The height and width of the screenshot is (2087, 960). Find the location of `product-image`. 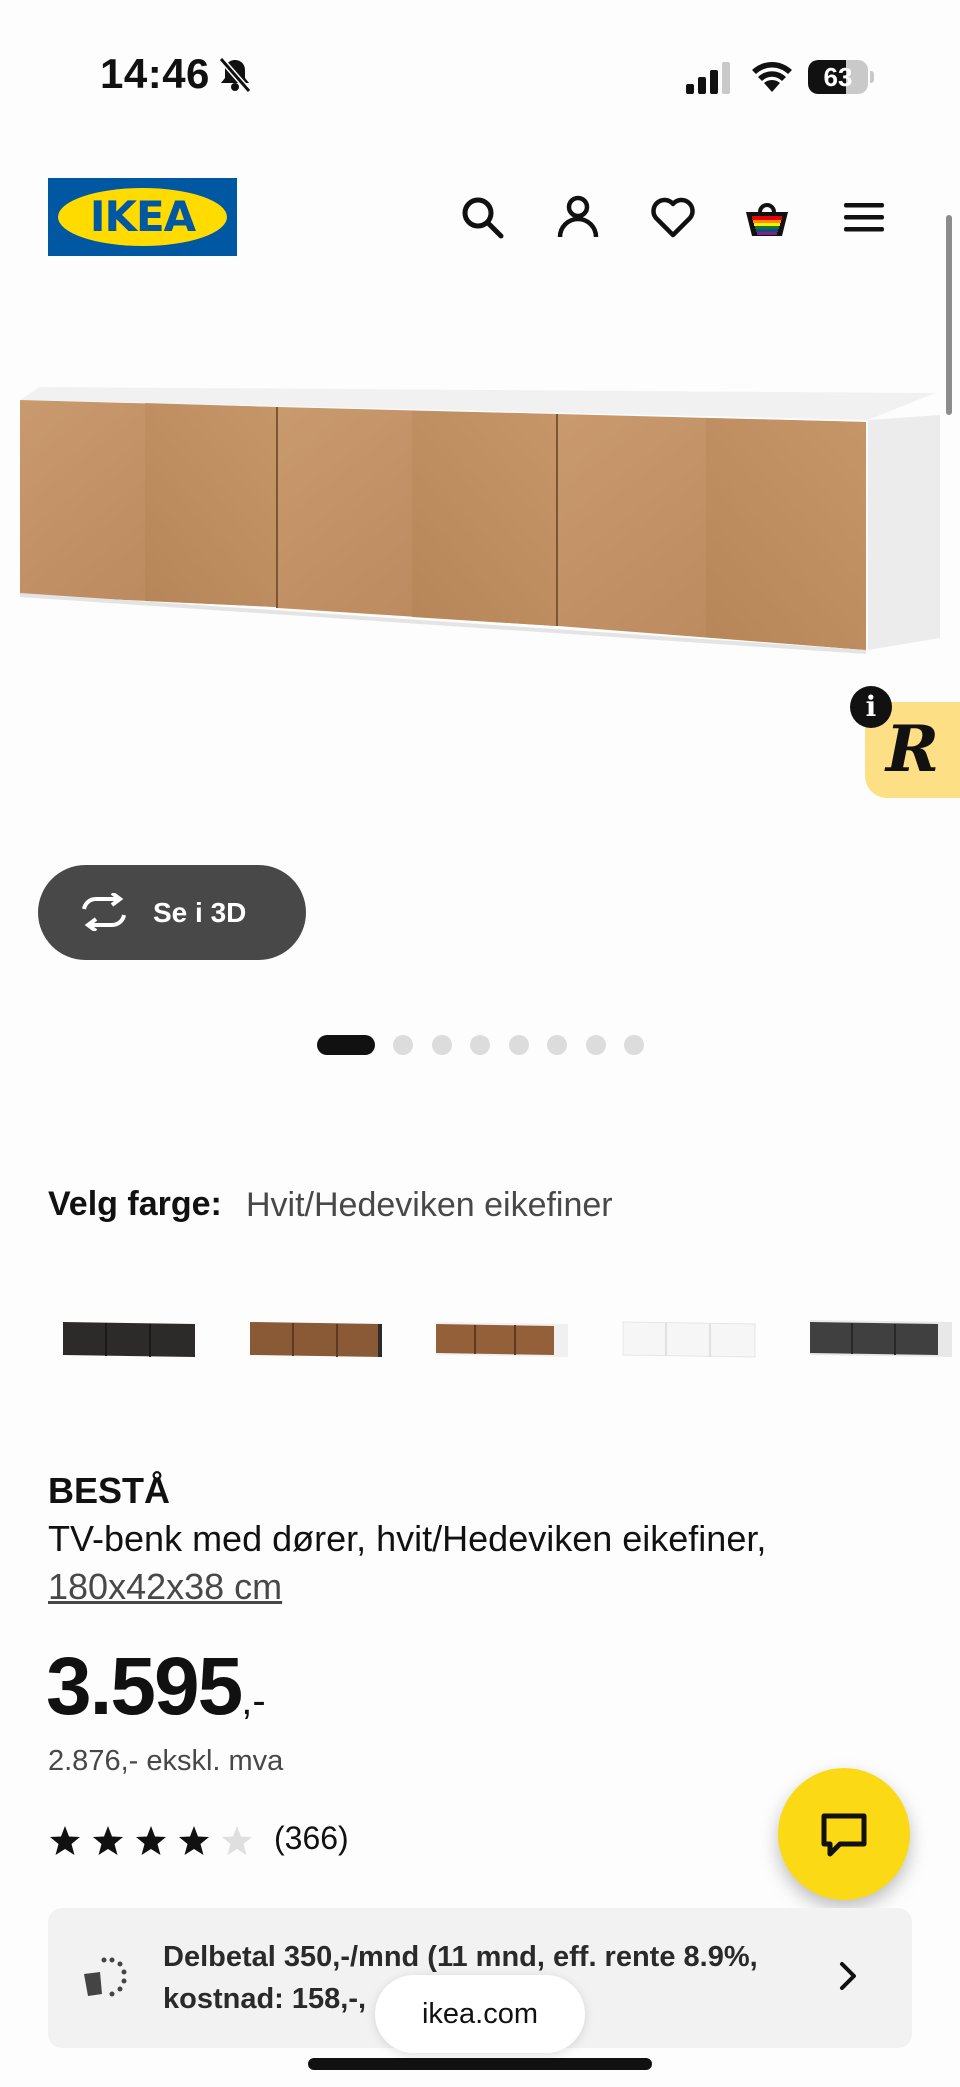

product-image is located at coordinates (480, 520).